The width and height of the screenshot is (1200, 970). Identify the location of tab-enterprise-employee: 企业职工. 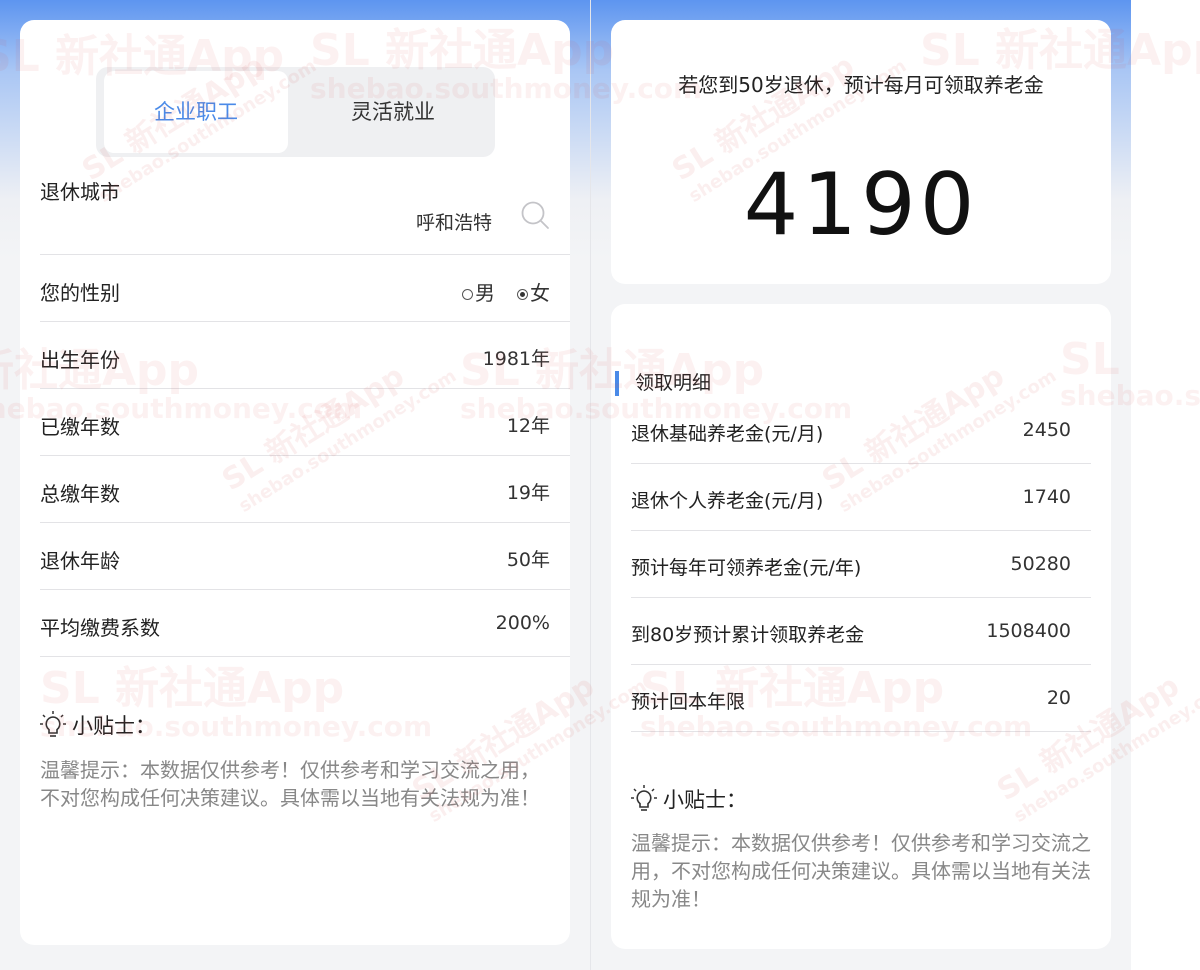
(196, 112).